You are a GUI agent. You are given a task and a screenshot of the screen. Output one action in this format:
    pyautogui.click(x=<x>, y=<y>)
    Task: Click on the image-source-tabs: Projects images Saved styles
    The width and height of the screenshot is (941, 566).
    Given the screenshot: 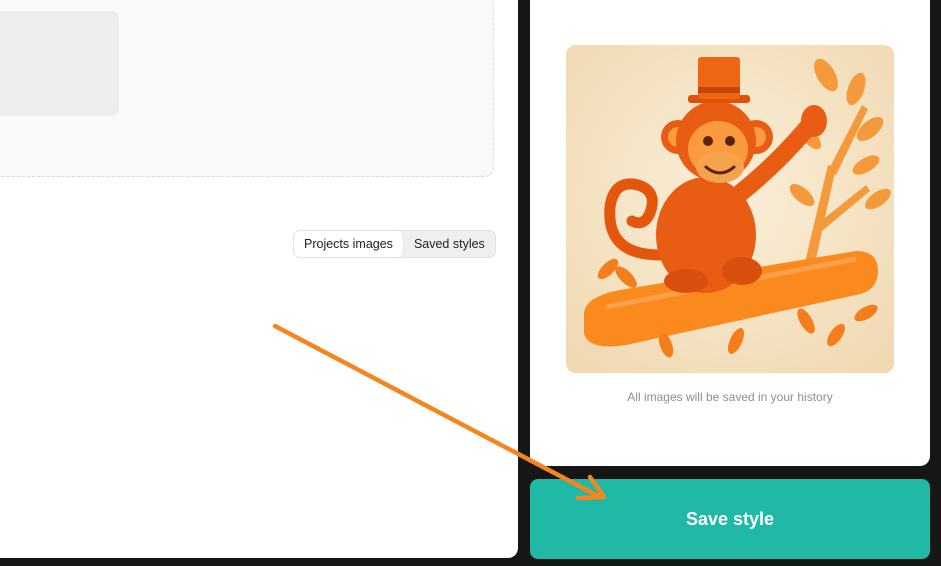 What is the action you would take?
    pyautogui.click(x=394, y=244)
    